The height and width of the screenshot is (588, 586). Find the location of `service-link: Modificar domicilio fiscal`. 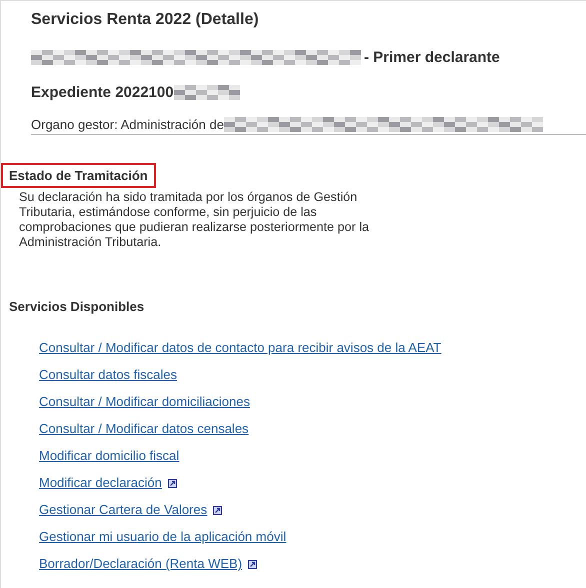

service-link: Modificar domicilio fiscal is located at coordinates (109, 456).